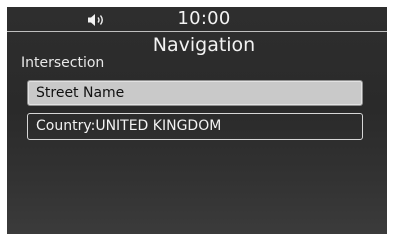 This screenshot has height=241, width=394. I want to click on status-bar: 10:00, so click(197, 19).